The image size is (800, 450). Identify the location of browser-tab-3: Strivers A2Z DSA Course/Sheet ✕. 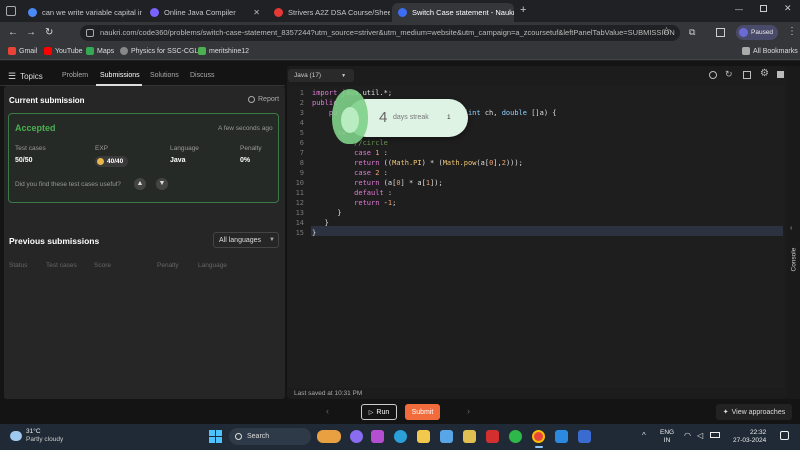
(329, 12).